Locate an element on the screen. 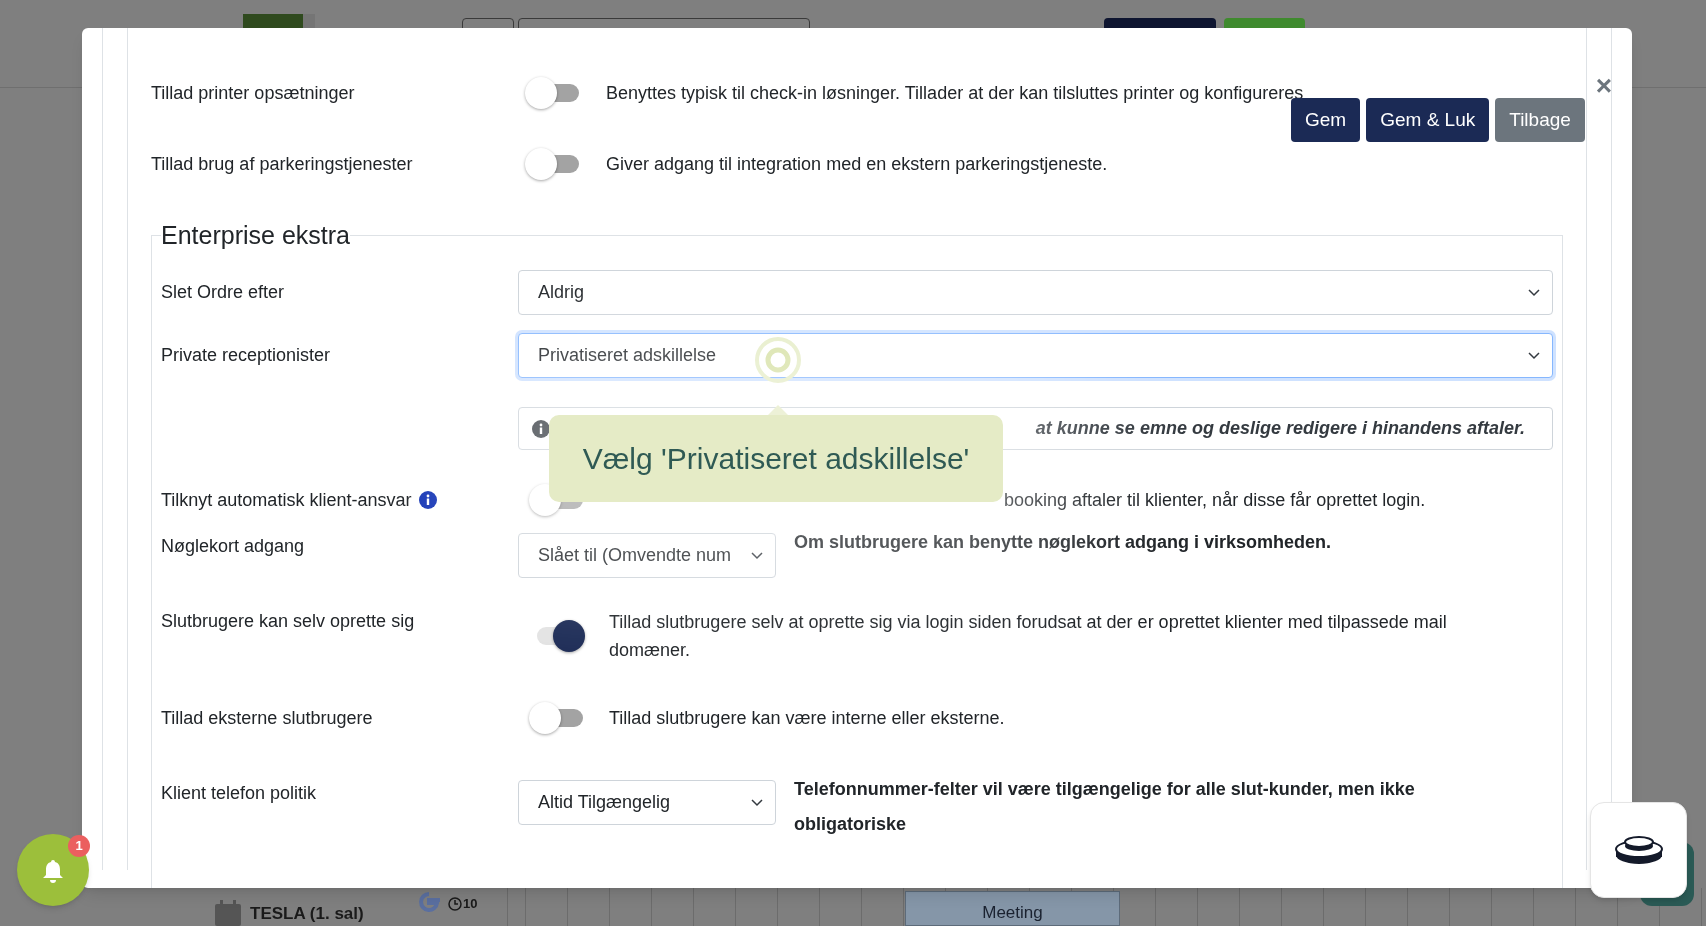 The width and height of the screenshot is (1706, 926). info-icon is located at coordinates (541, 428).